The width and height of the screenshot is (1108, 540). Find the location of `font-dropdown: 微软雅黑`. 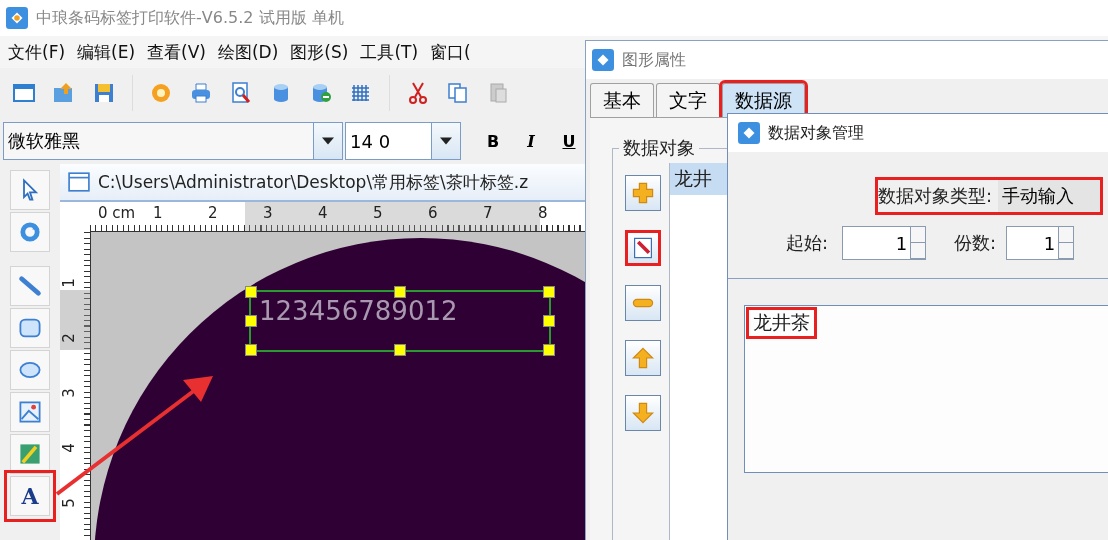

font-dropdown: 微软雅黑 is located at coordinates (173, 141).